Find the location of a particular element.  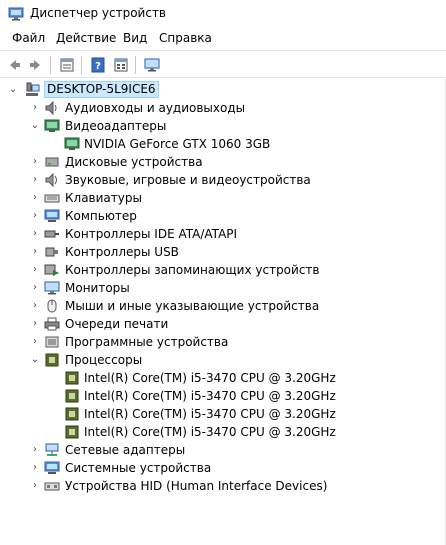

tree-category-display: ⌄ Видеоадаптеры is located at coordinates (223, 126).